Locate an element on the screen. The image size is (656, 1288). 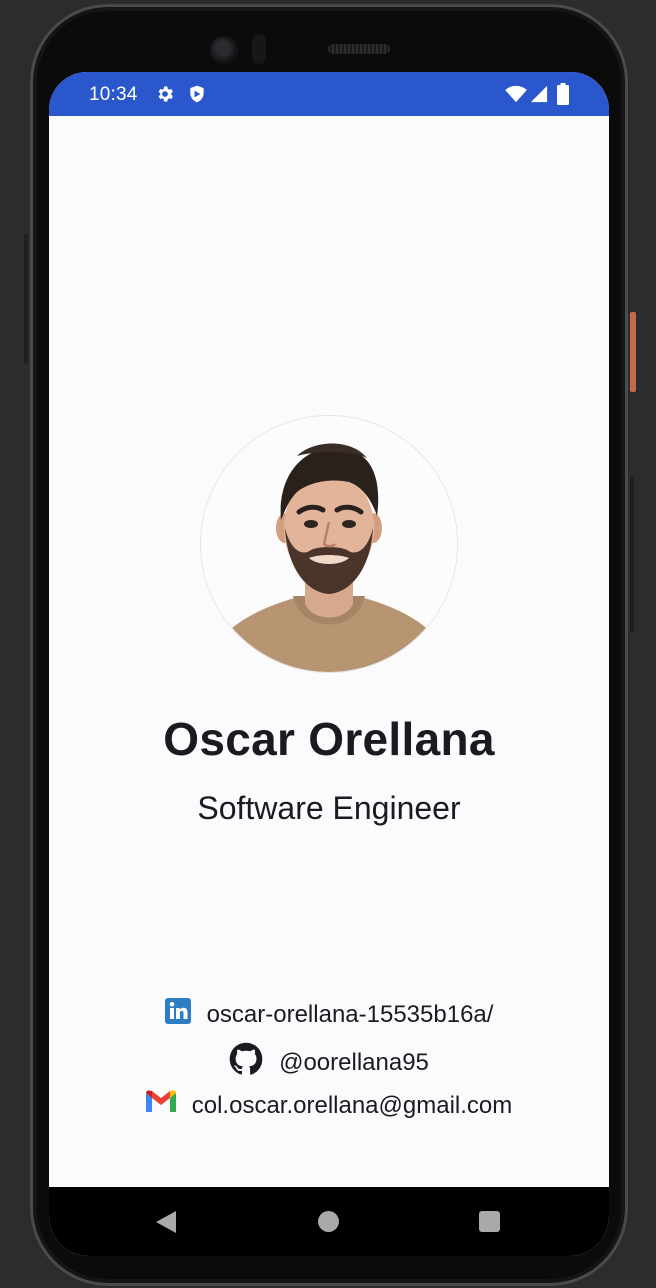
profile-title: Software Engineer is located at coordinates (329, 808).